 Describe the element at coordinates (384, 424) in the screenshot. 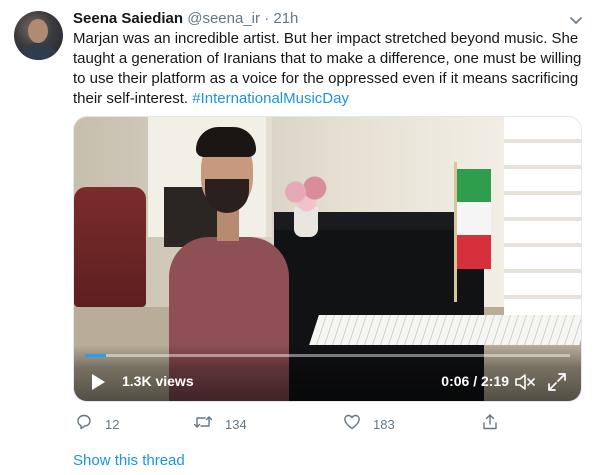

I see `like-count: 183` at that location.